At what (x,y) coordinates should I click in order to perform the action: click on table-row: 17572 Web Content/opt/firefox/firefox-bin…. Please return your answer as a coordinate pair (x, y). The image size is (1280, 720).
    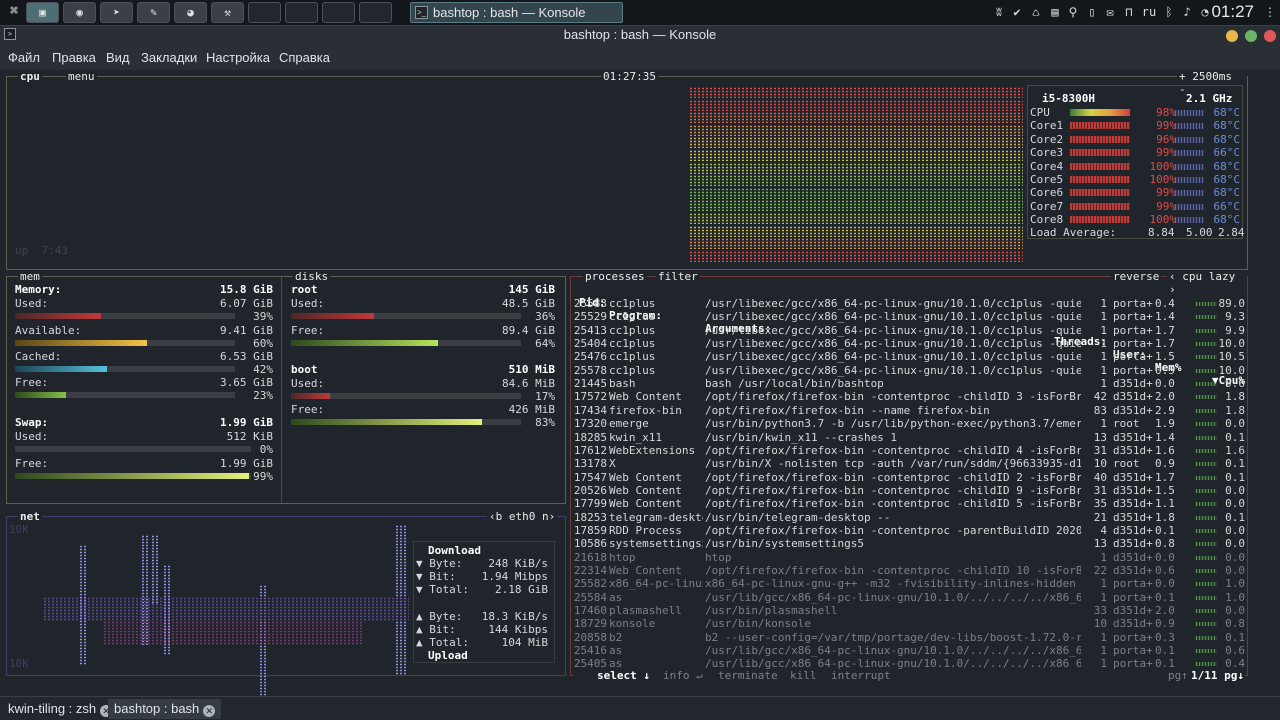
    Looking at the image, I should click on (909, 396).